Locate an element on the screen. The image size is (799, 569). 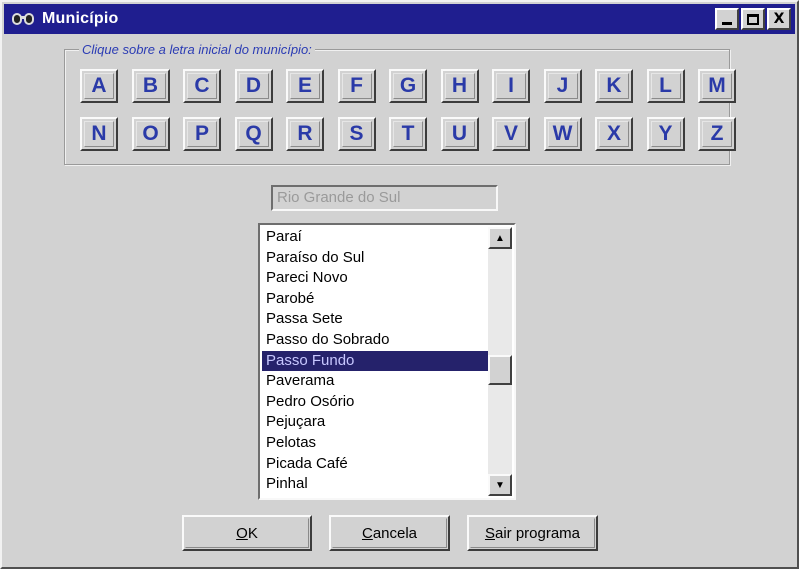
close-icon: X is located at coordinates (779, 19).